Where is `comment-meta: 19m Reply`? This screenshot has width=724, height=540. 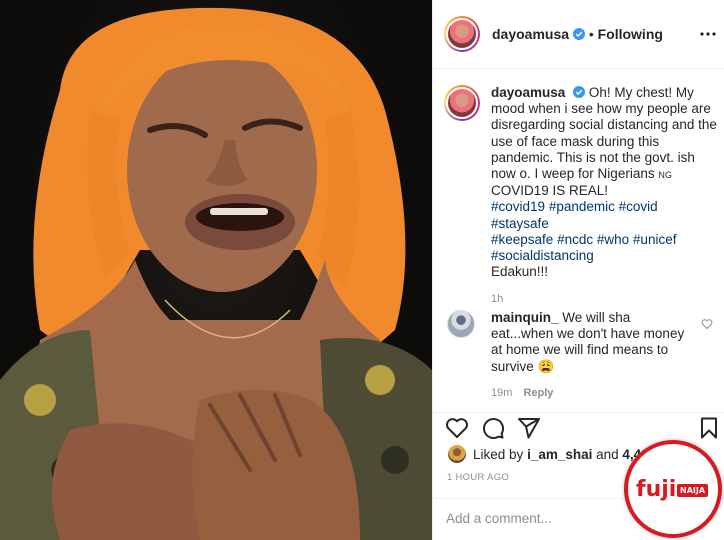 comment-meta: 19m Reply is located at coordinates (605, 393).